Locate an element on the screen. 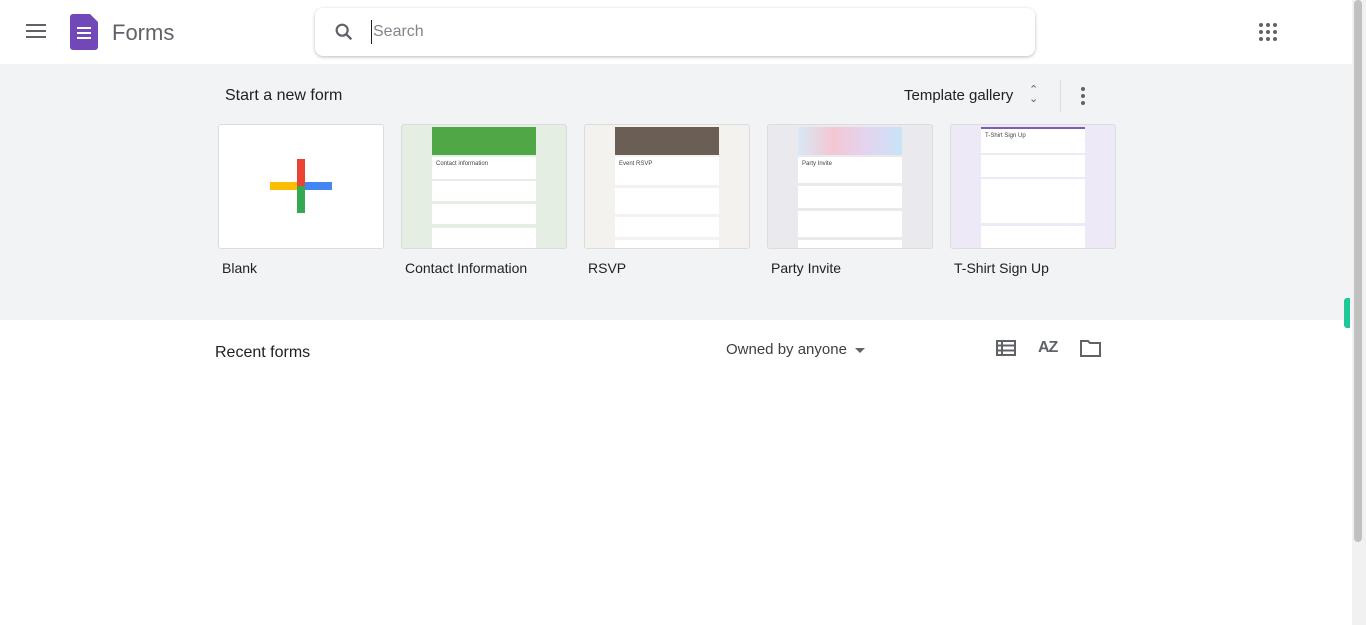 This screenshot has width=1366, height=625. sort-icon: AZ is located at coordinates (1048, 348).